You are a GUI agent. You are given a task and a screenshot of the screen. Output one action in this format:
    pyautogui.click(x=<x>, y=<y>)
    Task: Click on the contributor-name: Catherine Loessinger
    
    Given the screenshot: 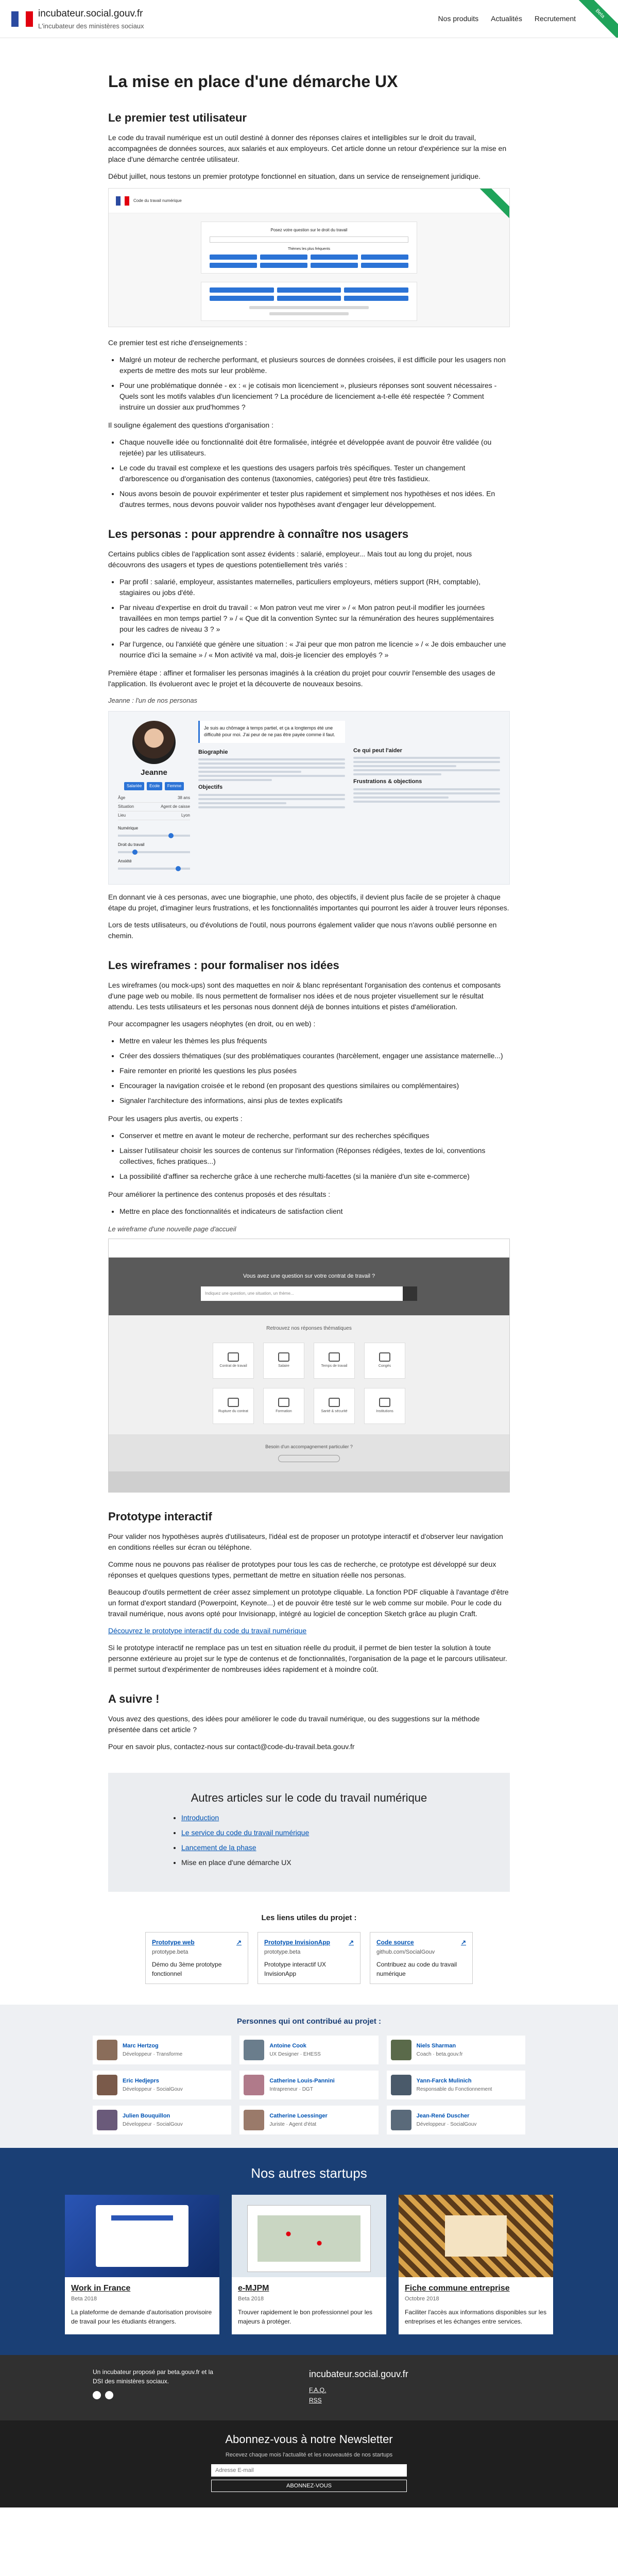 What is the action you would take?
    pyautogui.click(x=299, y=2116)
    